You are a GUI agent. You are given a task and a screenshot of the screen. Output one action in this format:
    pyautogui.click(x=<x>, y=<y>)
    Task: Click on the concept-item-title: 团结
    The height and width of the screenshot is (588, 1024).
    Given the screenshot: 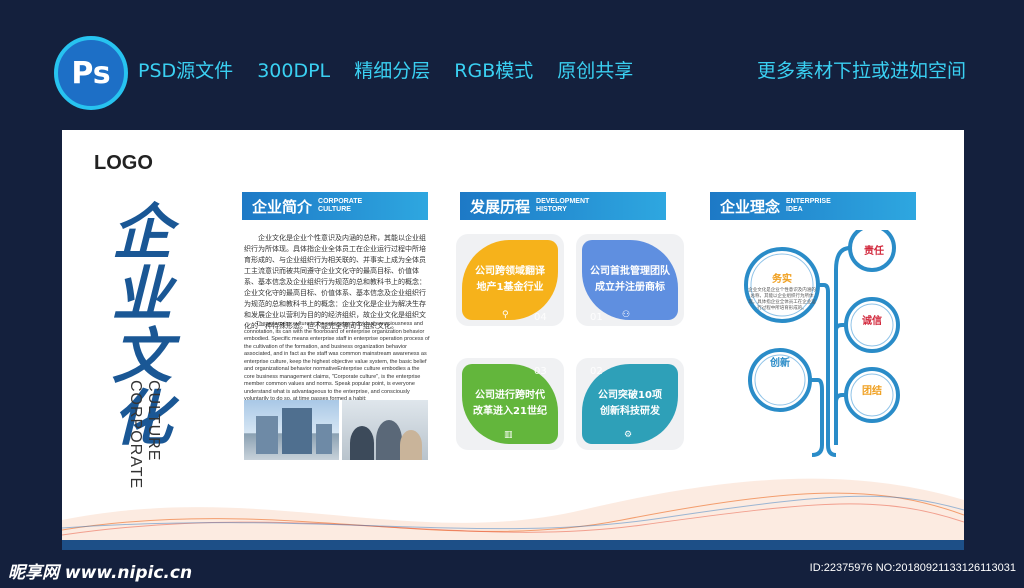 What is the action you would take?
    pyautogui.click(x=872, y=391)
    